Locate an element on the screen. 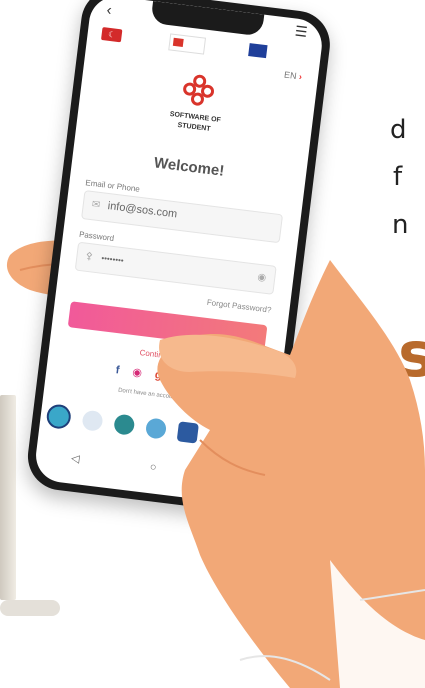 This screenshot has height=688, width=425. email-value: info@sos.com is located at coordinates (142, 210).